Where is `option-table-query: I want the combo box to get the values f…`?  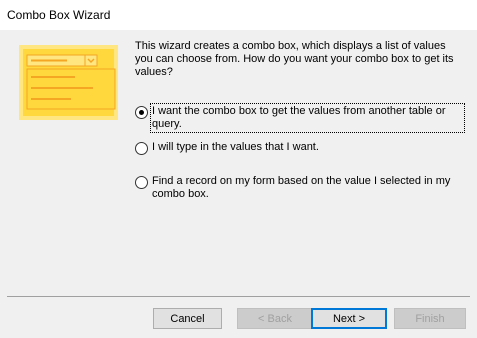 option-table-query: I want the combo box to get the values f… is located at coordinates (296, 118).